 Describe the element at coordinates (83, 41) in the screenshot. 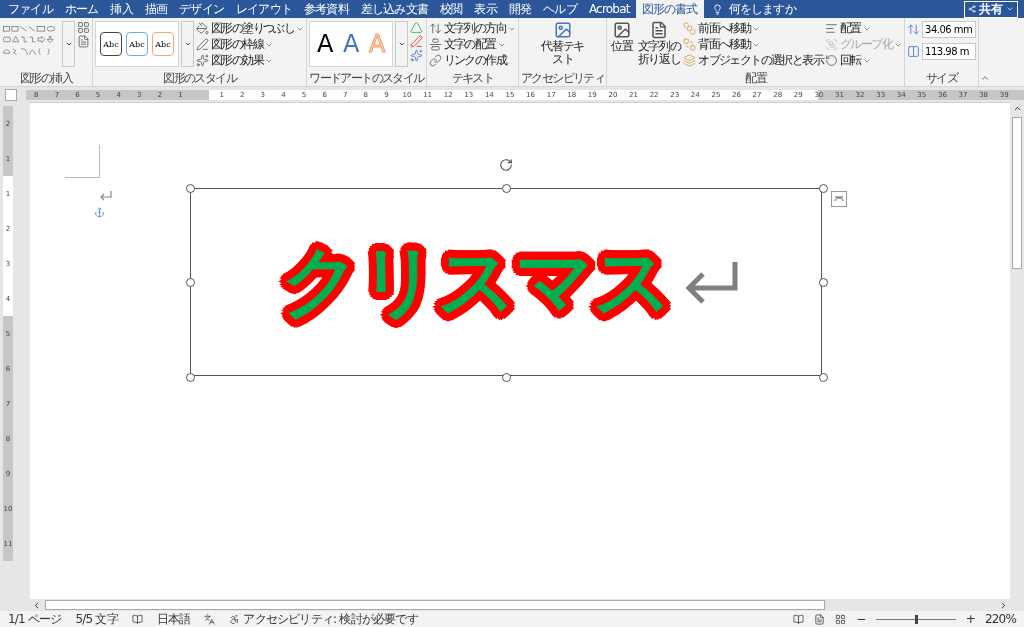

I see `text-box-icon` at that location.